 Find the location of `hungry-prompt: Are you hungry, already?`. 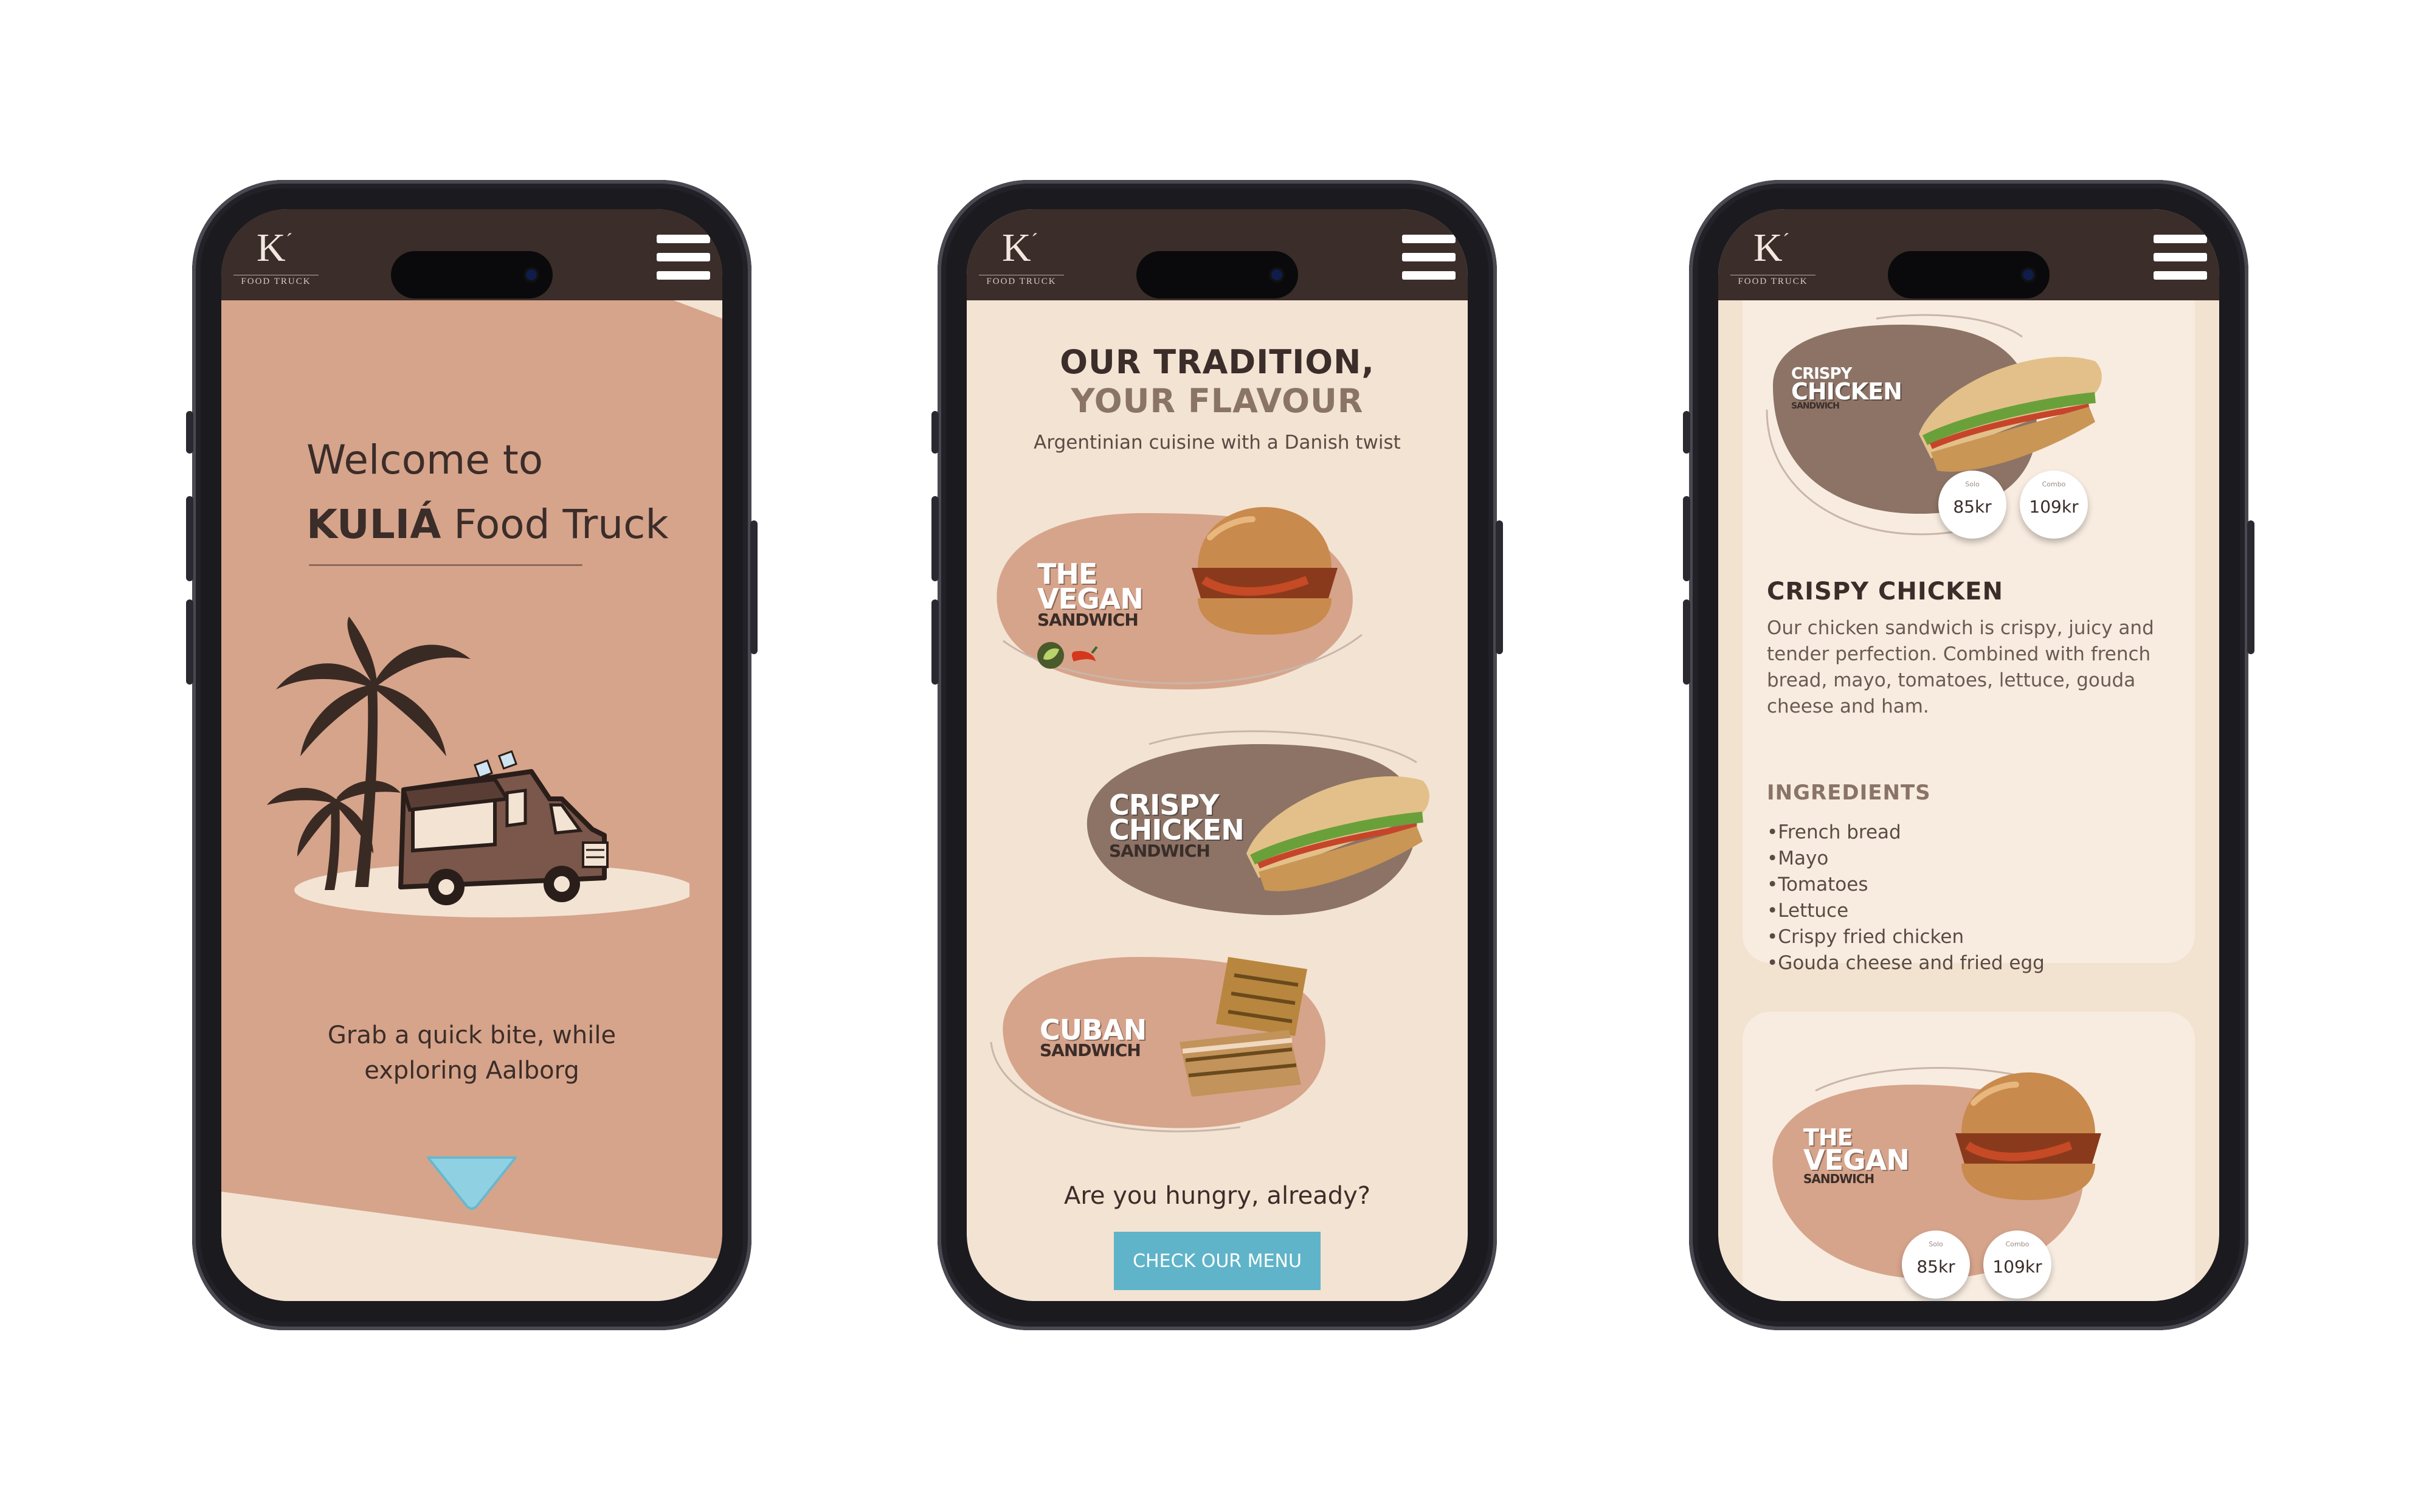

hungry-prompt: Are you hungry, already? is located at coordinates (1217, 1196).